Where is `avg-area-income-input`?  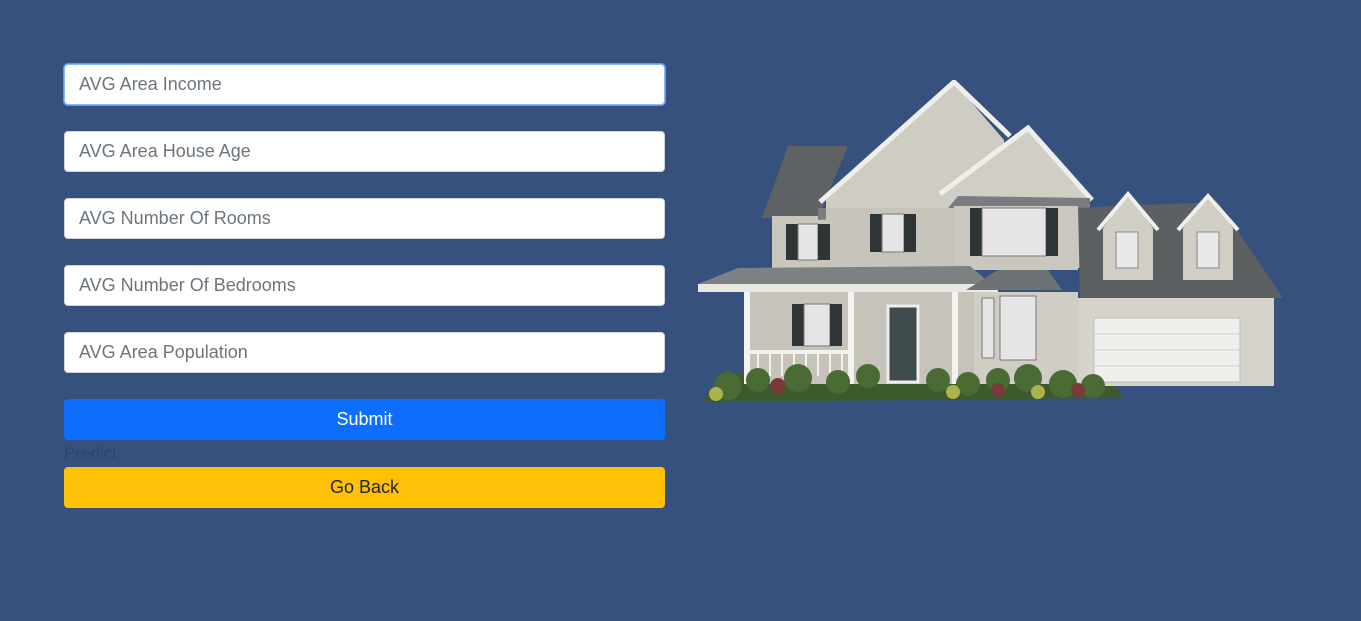 avg-area-income-input is located at coordinates (364, 84).